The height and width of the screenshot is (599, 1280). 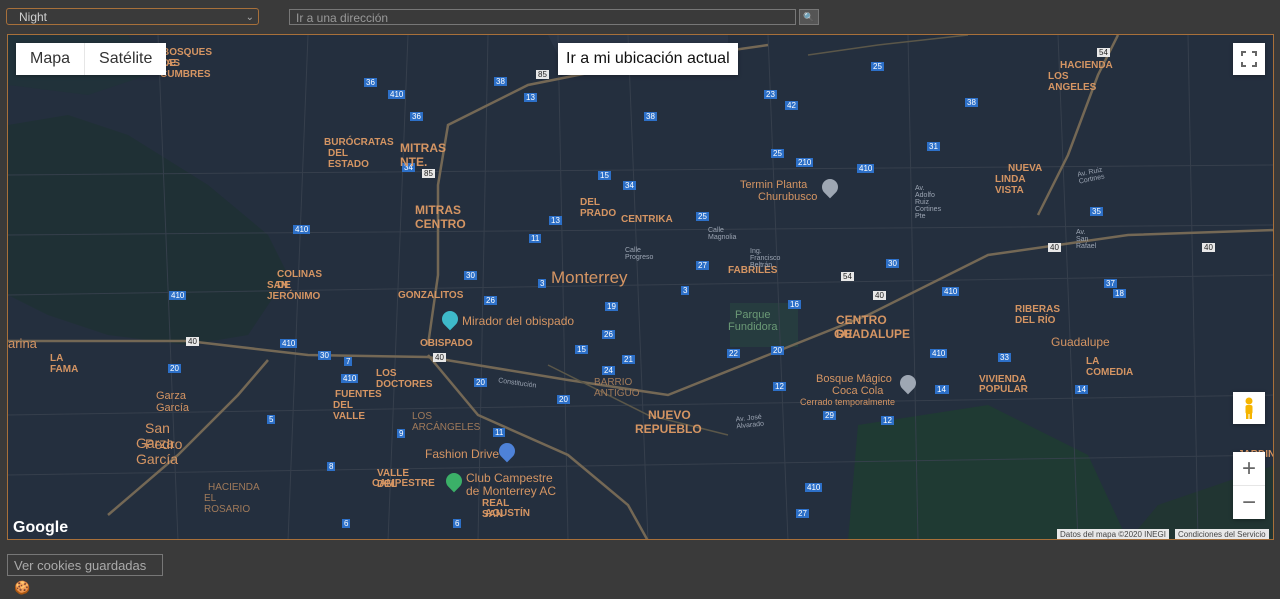 I want to click on route-shield: 37, so click(x=1110, y=283).